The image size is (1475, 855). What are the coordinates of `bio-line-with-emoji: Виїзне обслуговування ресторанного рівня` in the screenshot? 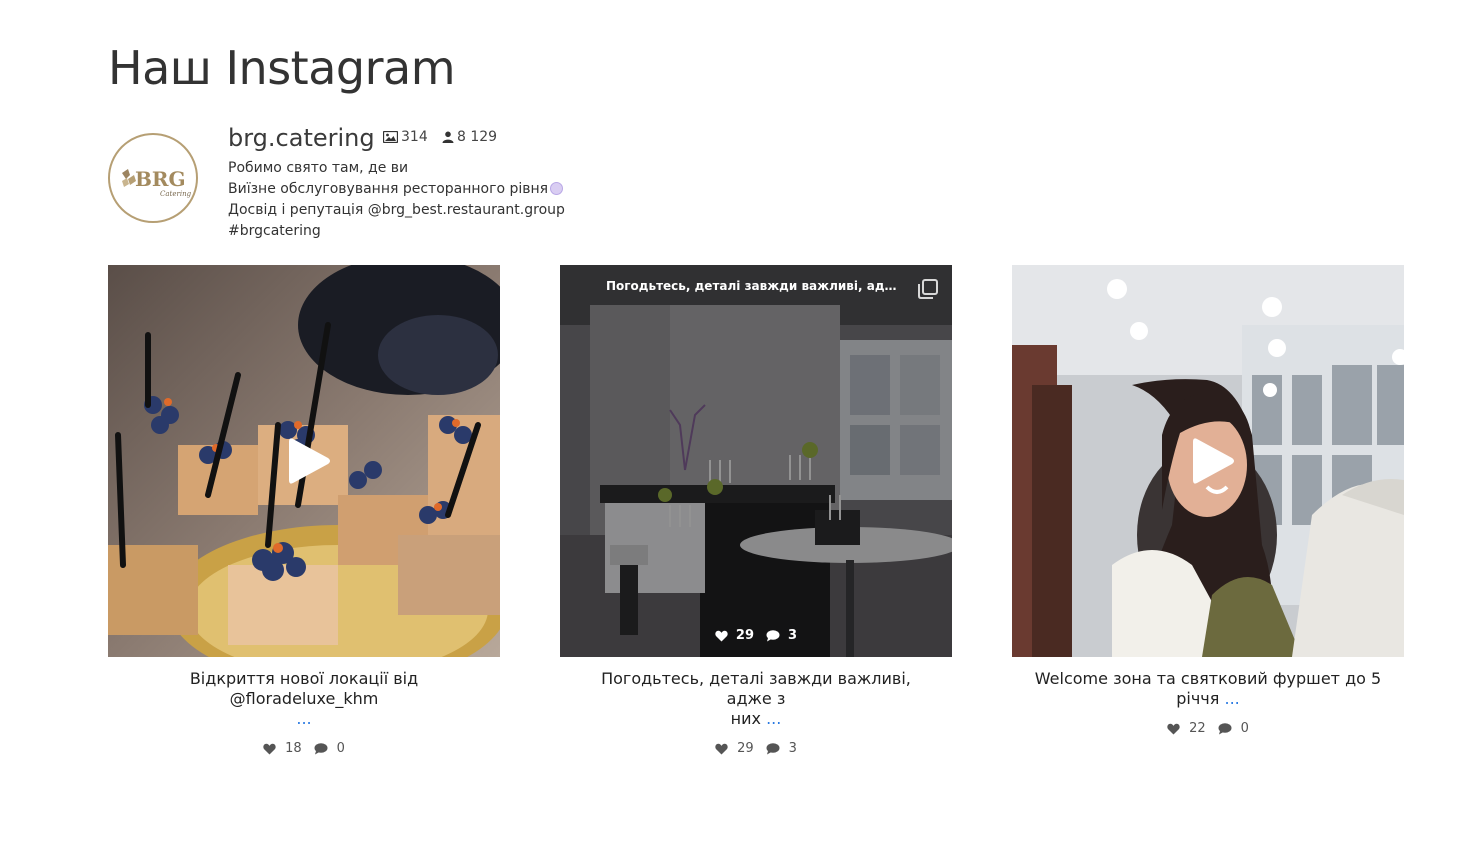 It's located at (396, 189).